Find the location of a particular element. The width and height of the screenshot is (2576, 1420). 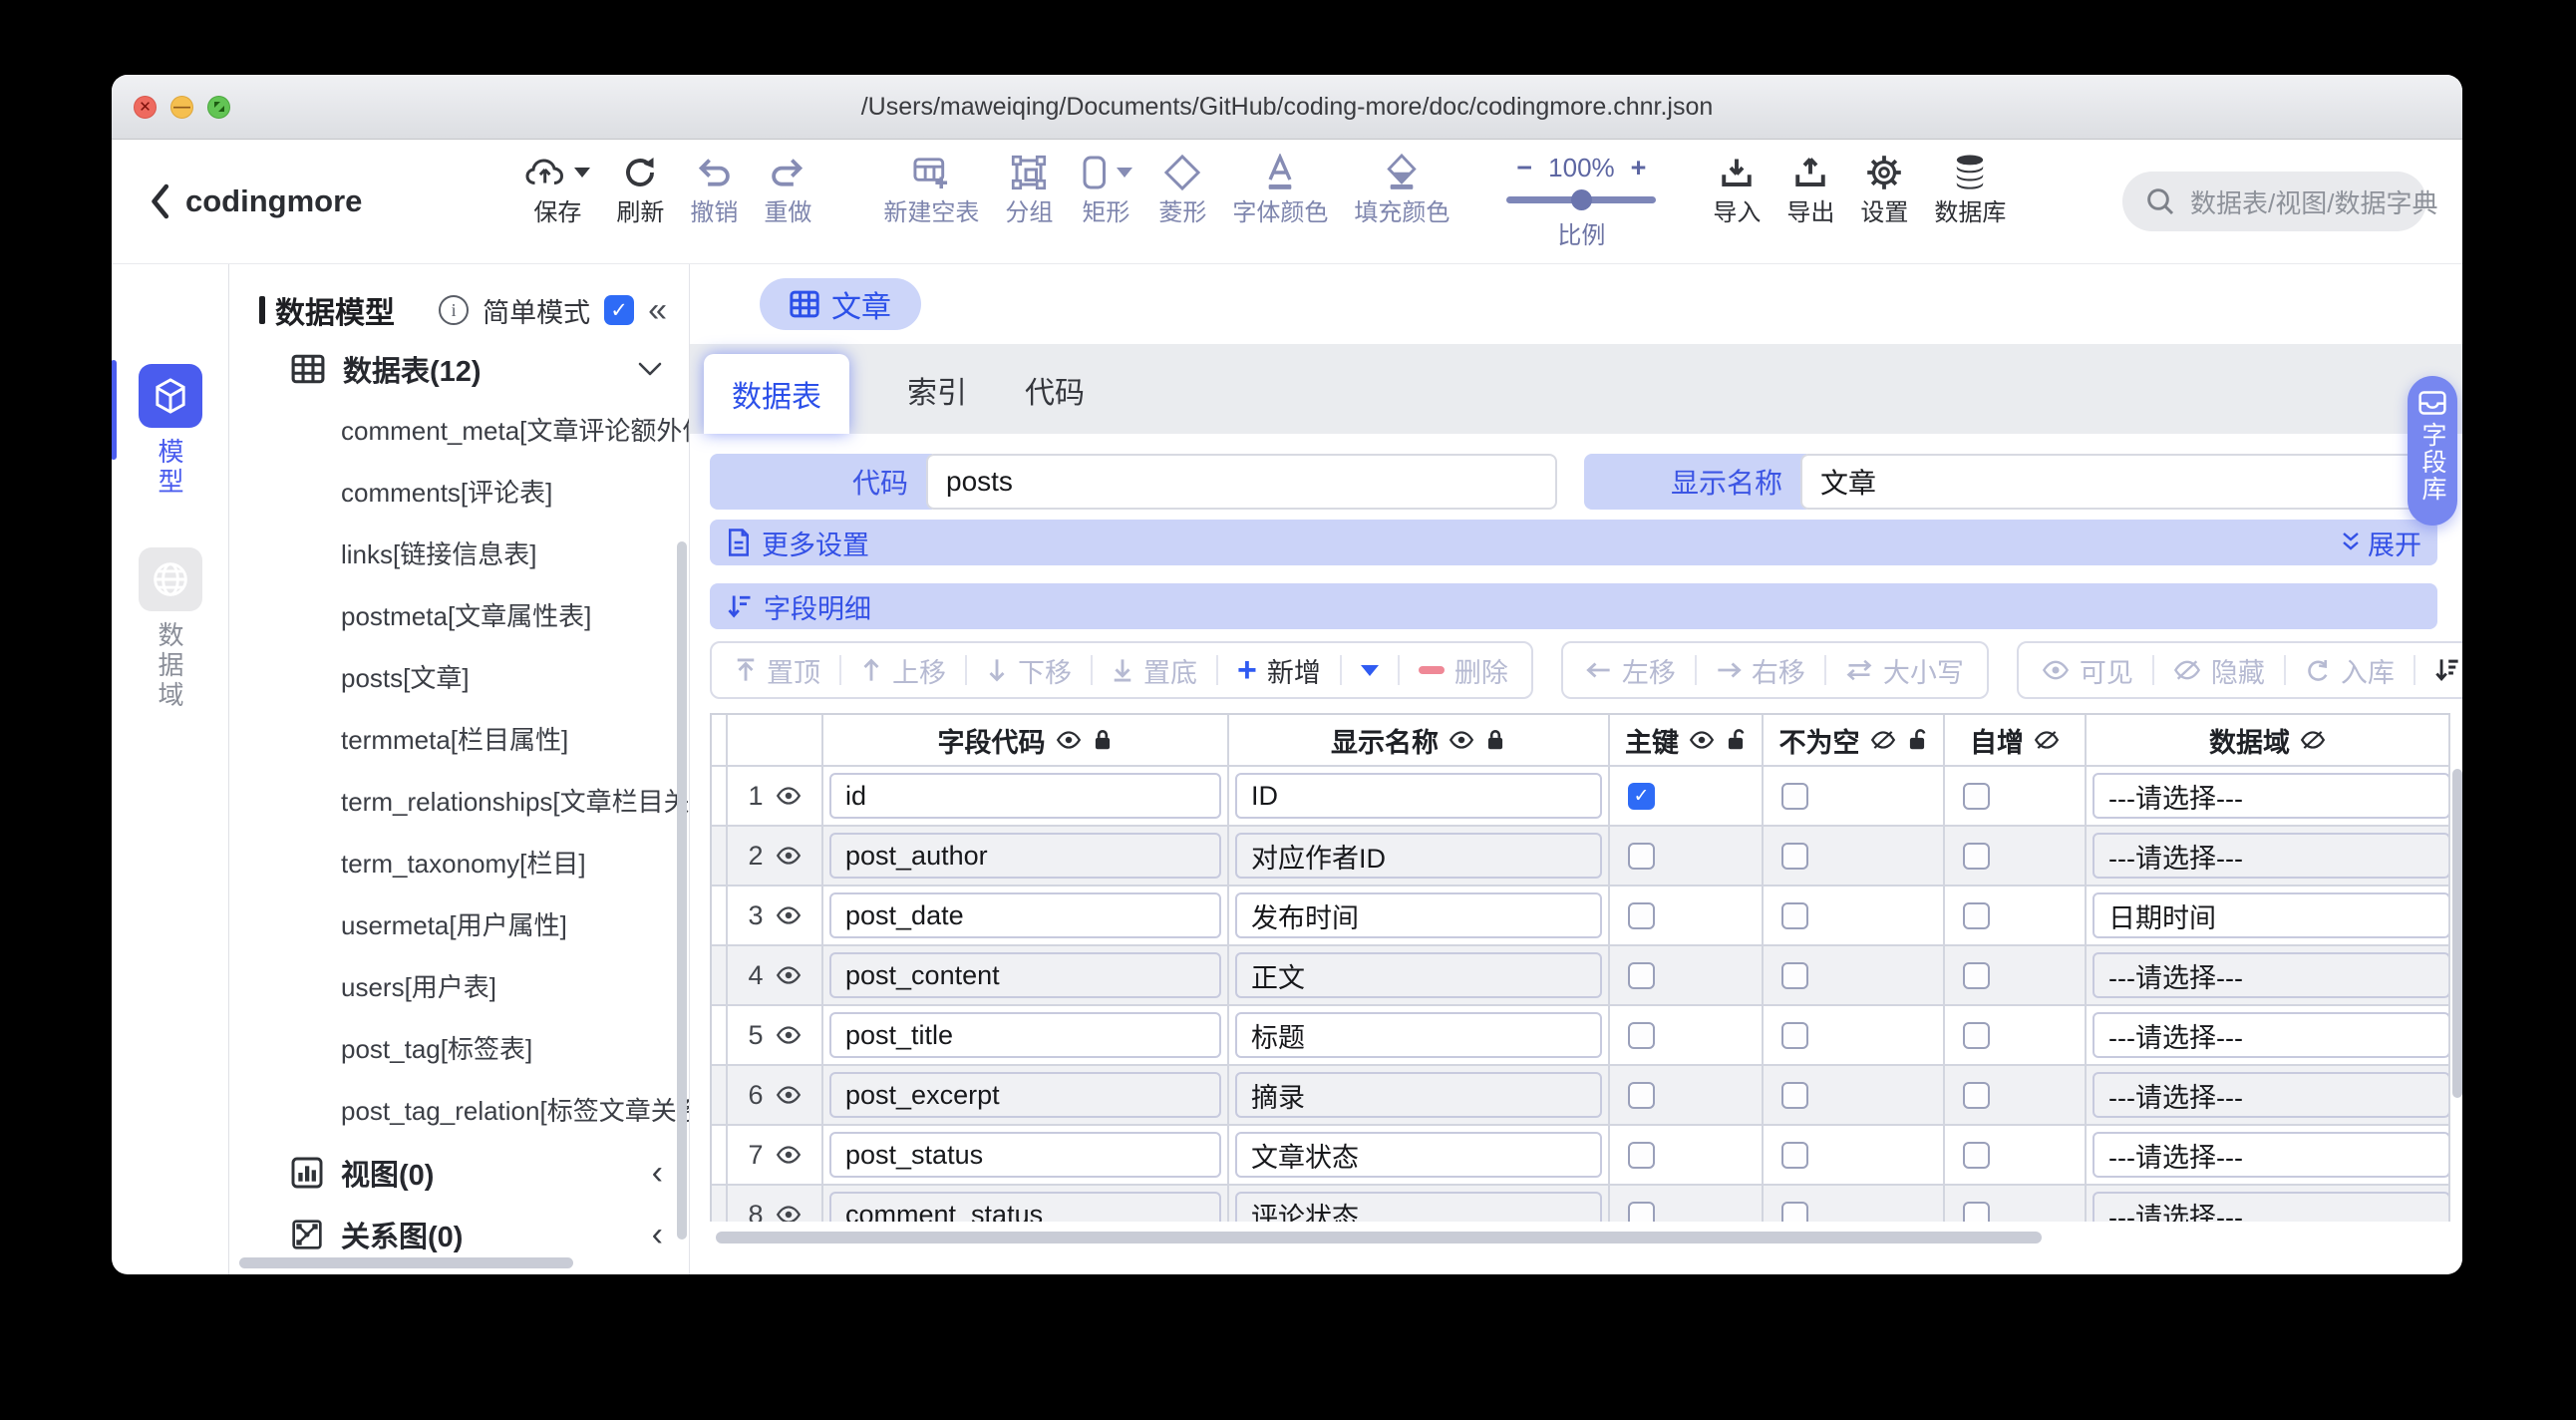

move-up-button: 上移 is located at coordinates (903, 671).